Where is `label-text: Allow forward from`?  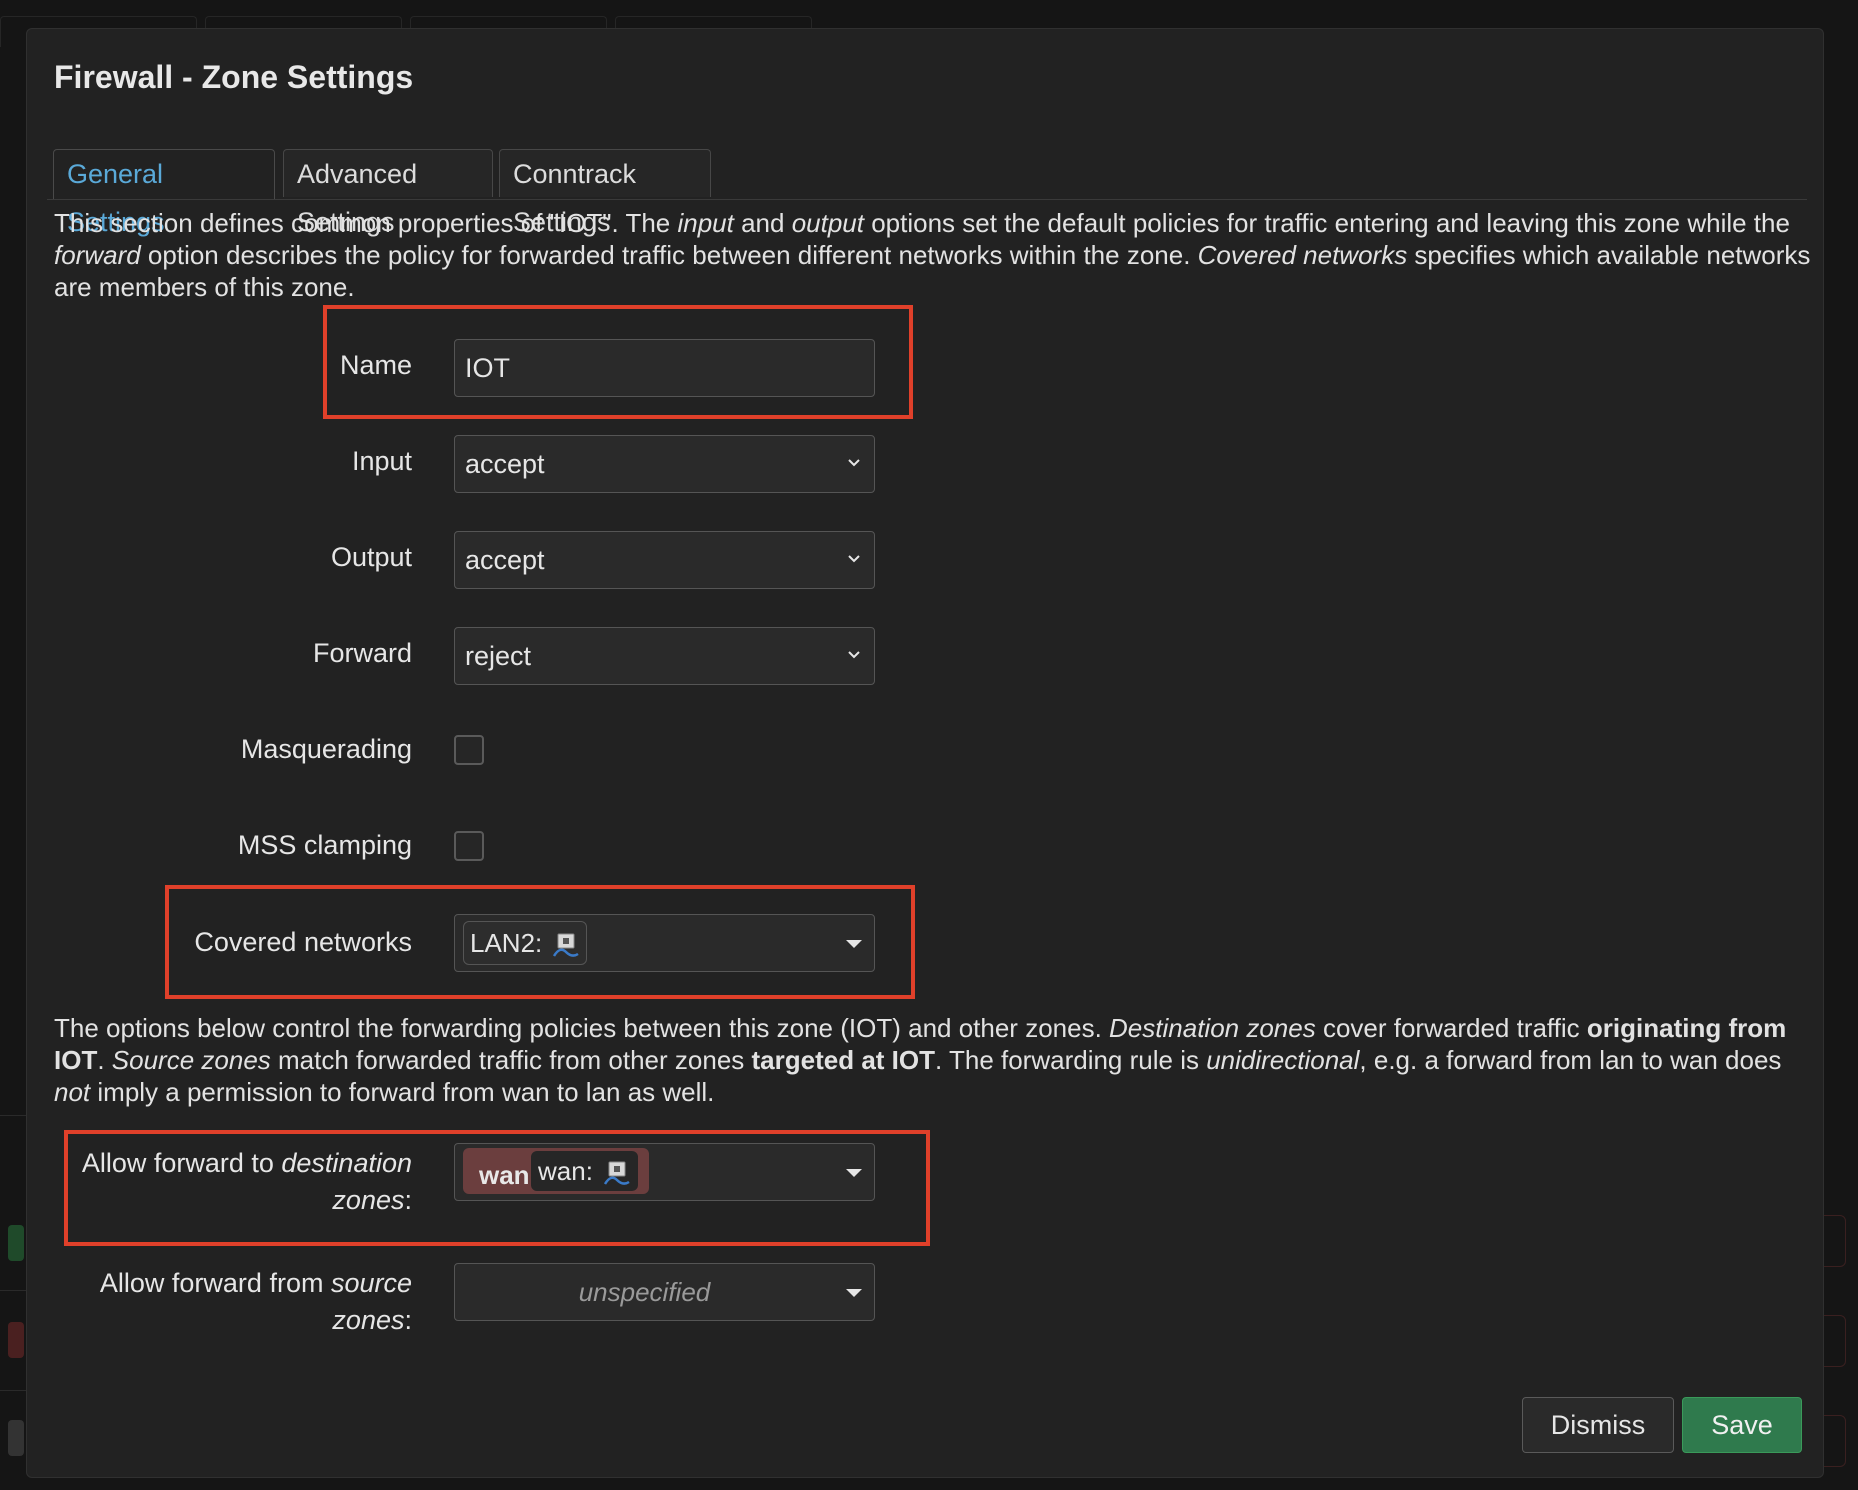 label-text: Allow forward from is located at coordinates (215, 1283).